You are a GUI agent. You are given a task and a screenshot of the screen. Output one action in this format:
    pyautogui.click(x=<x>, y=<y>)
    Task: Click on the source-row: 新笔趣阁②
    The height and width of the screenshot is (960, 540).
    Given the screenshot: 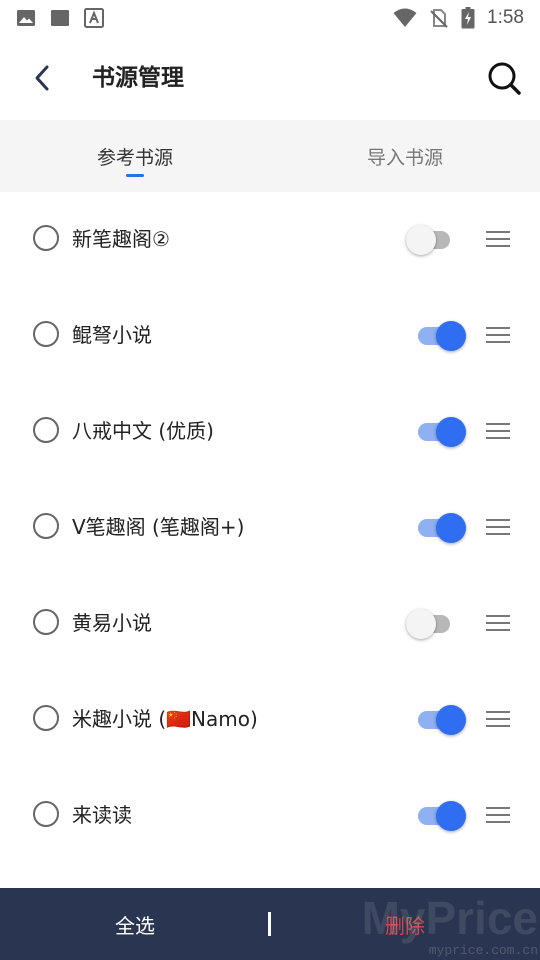 What is the action you would take?
    pyautogui.click(x=270, y=240)
    